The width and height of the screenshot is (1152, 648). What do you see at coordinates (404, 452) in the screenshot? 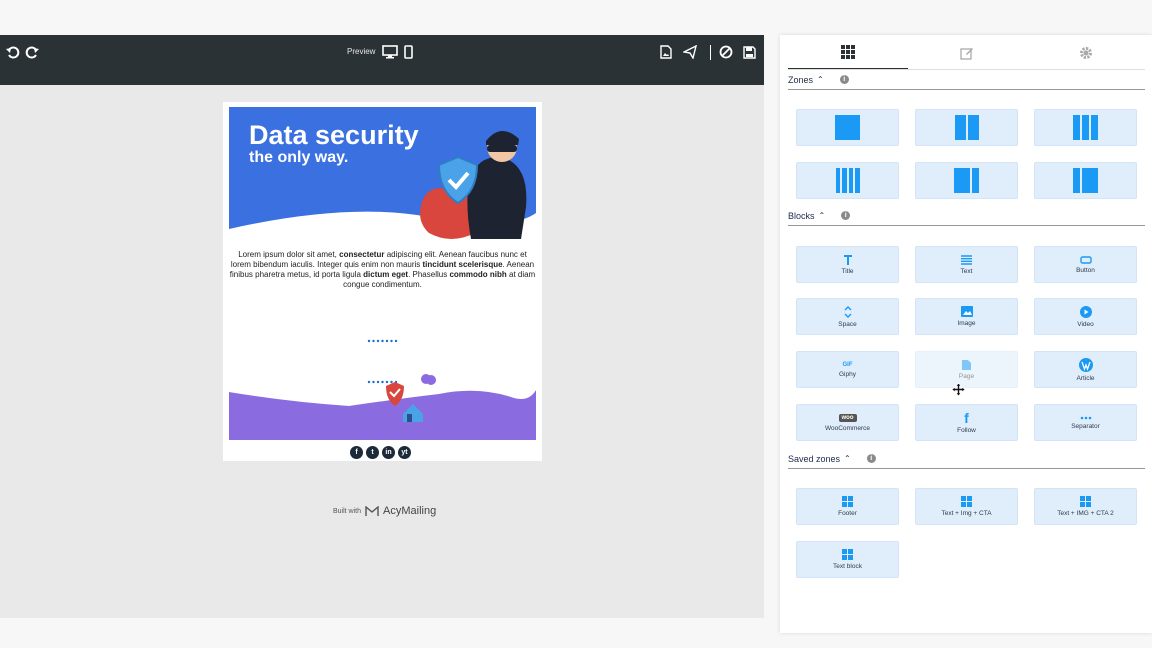
I see `youtube-icon: yt` at bounding box center [404, 452].